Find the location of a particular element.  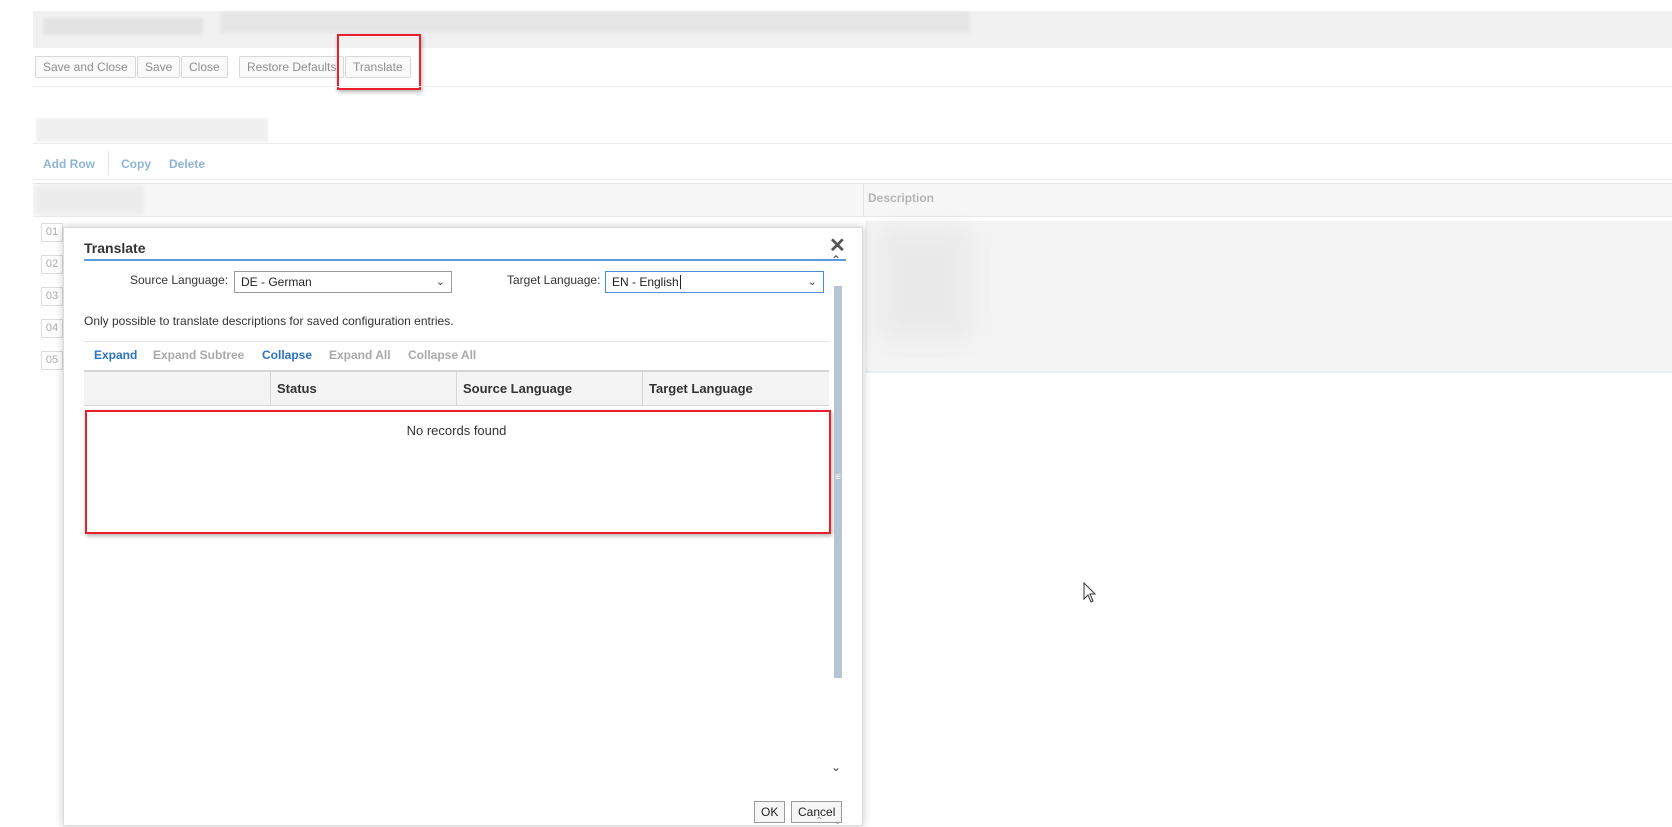

tree-column-header is located at coordinates (177, 389).